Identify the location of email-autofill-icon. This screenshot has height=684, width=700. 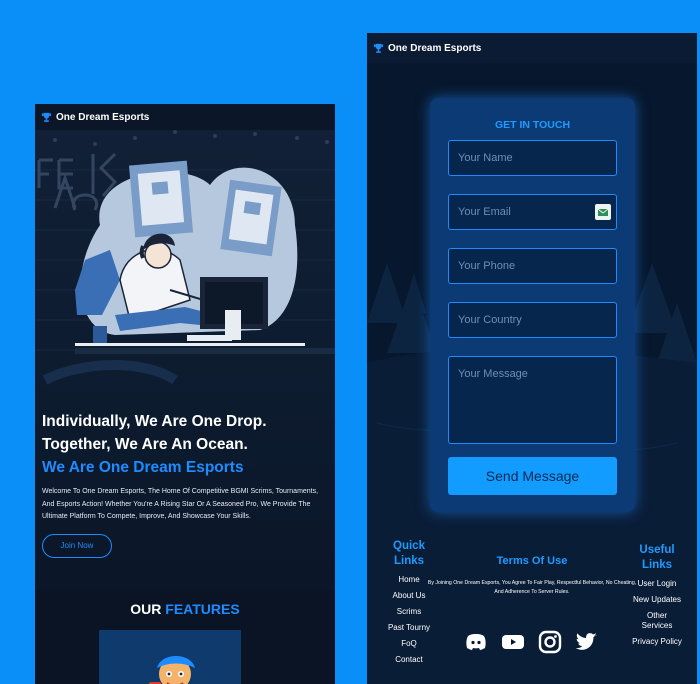
(603, 212).